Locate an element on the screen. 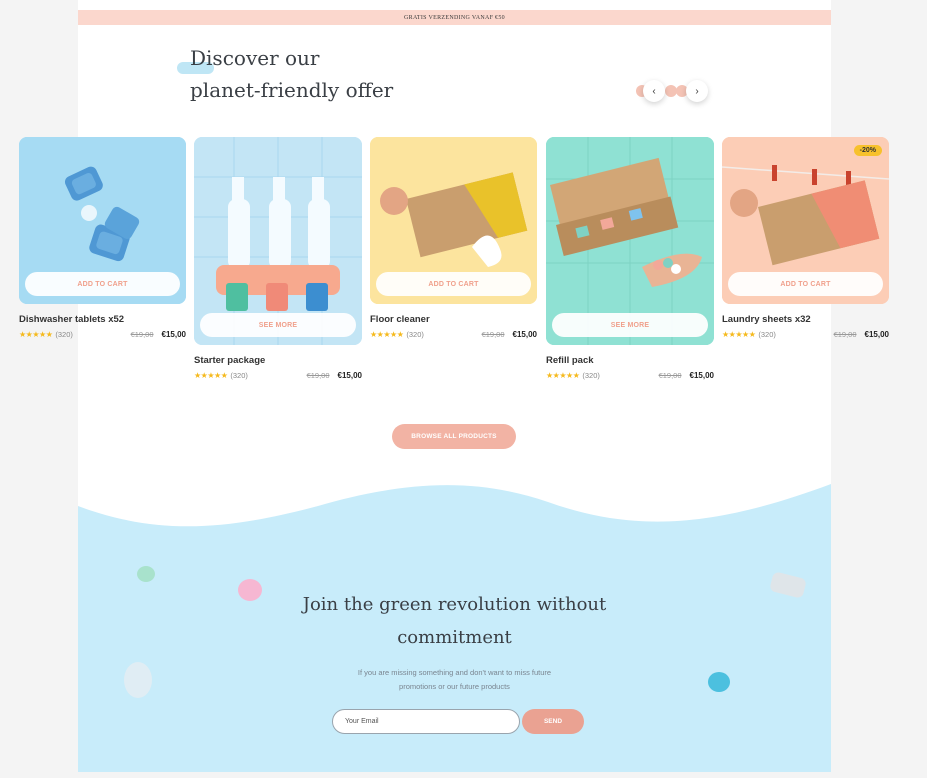 The height and width of the screenshot is (778, 927). heading-line-1: Discover our is located at coordinates (255, 58).